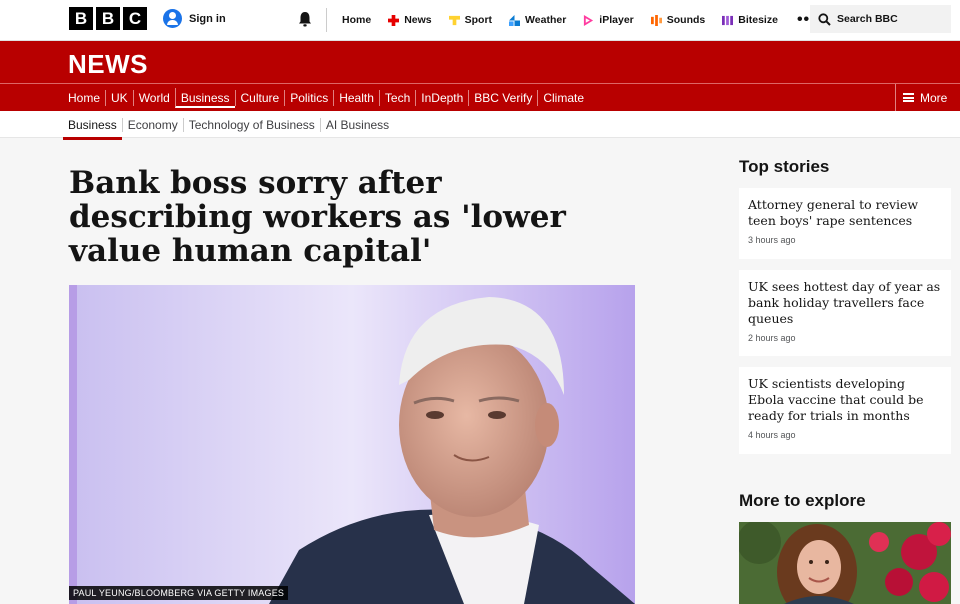  I want to click on global-nav-bitesize: Bitesize, so click(750, 20).